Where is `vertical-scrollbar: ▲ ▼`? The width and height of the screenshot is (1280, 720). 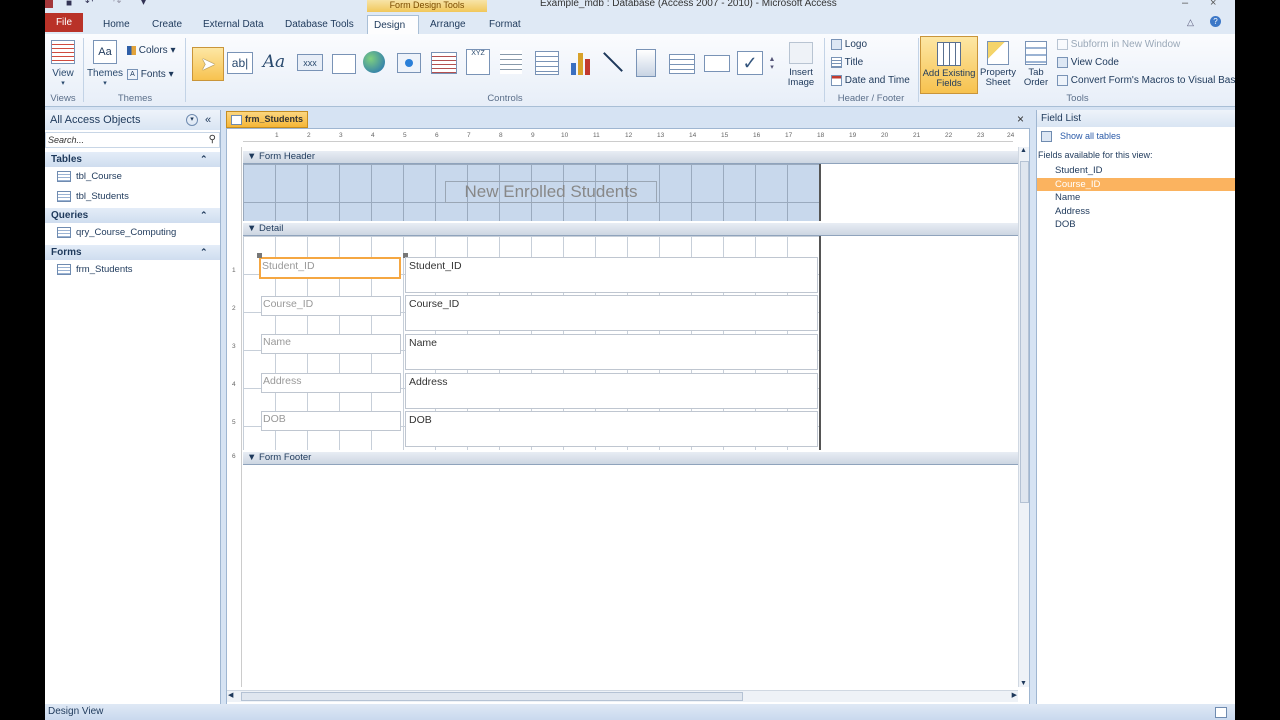
vertical-scrollbar: ▲ ▼ is located at coordinates (1023, 417).